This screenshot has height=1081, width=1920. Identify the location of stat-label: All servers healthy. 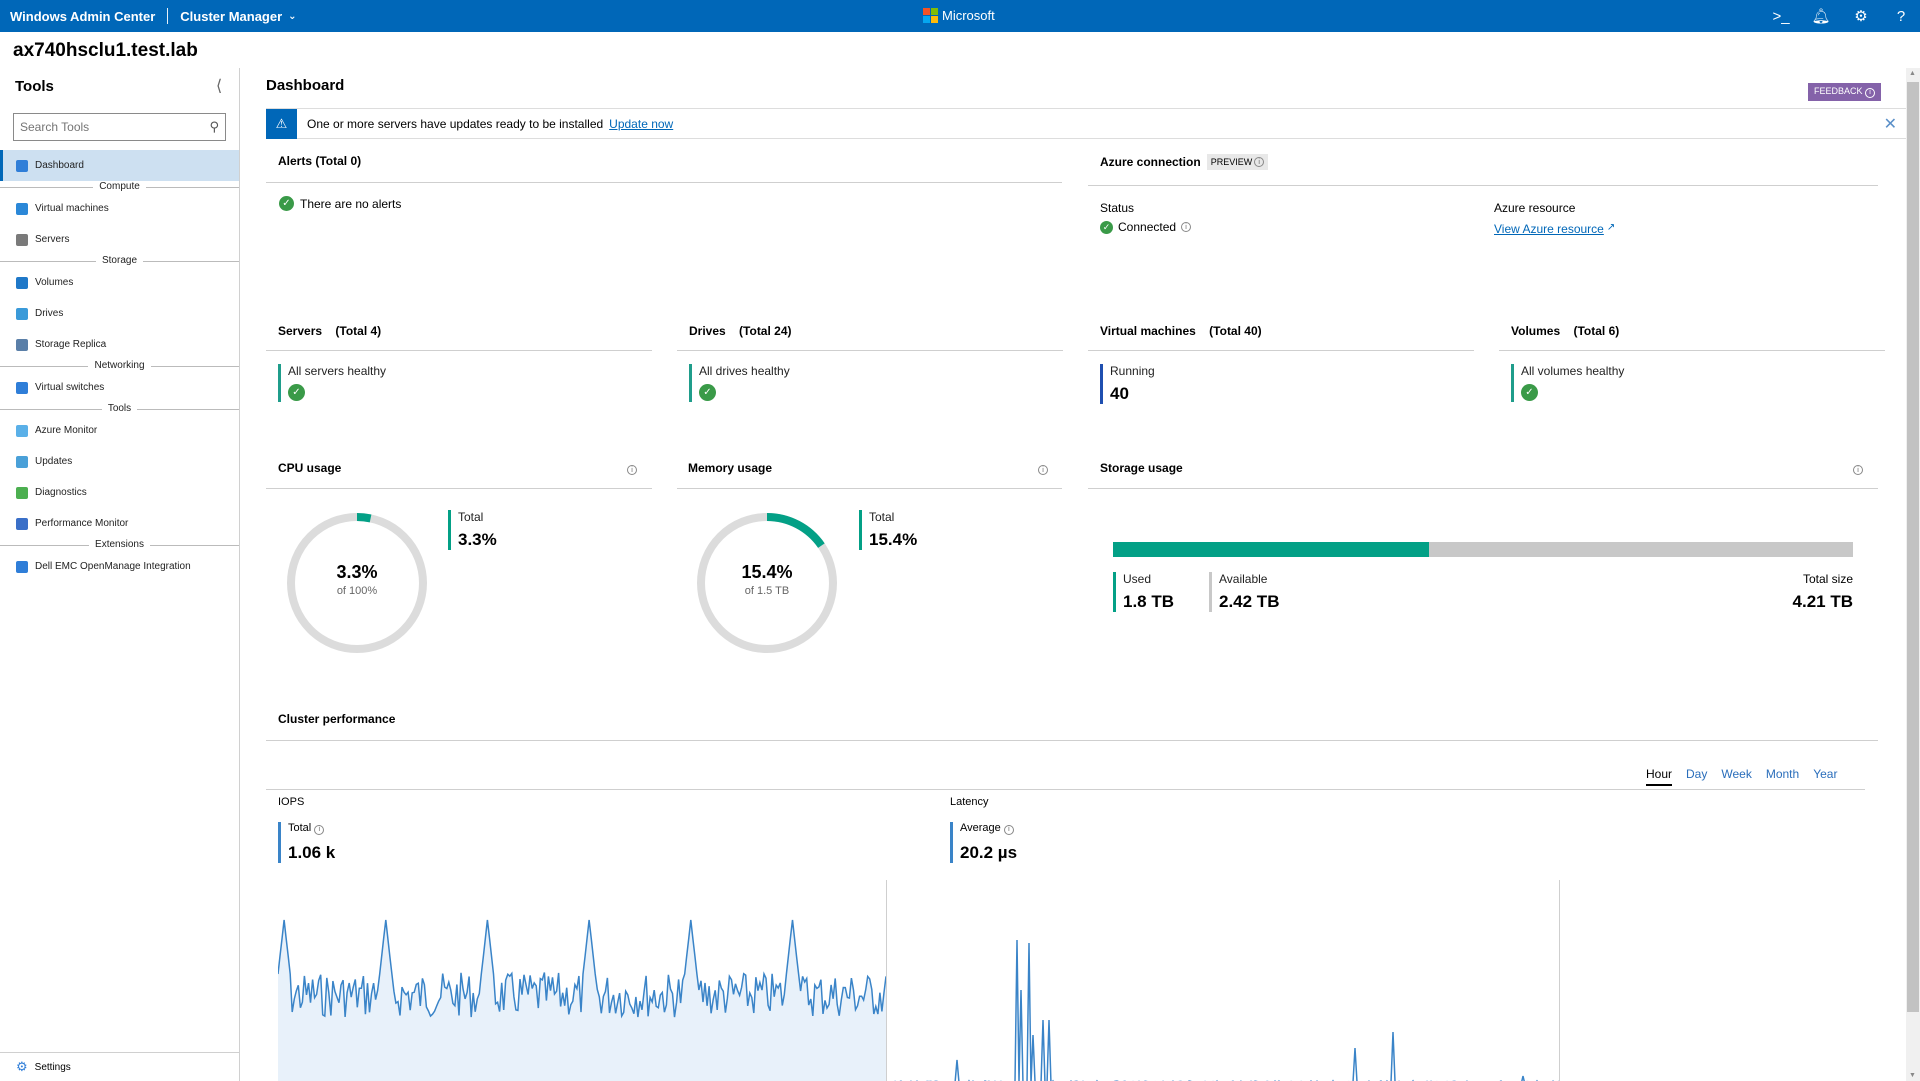
(337, 371).